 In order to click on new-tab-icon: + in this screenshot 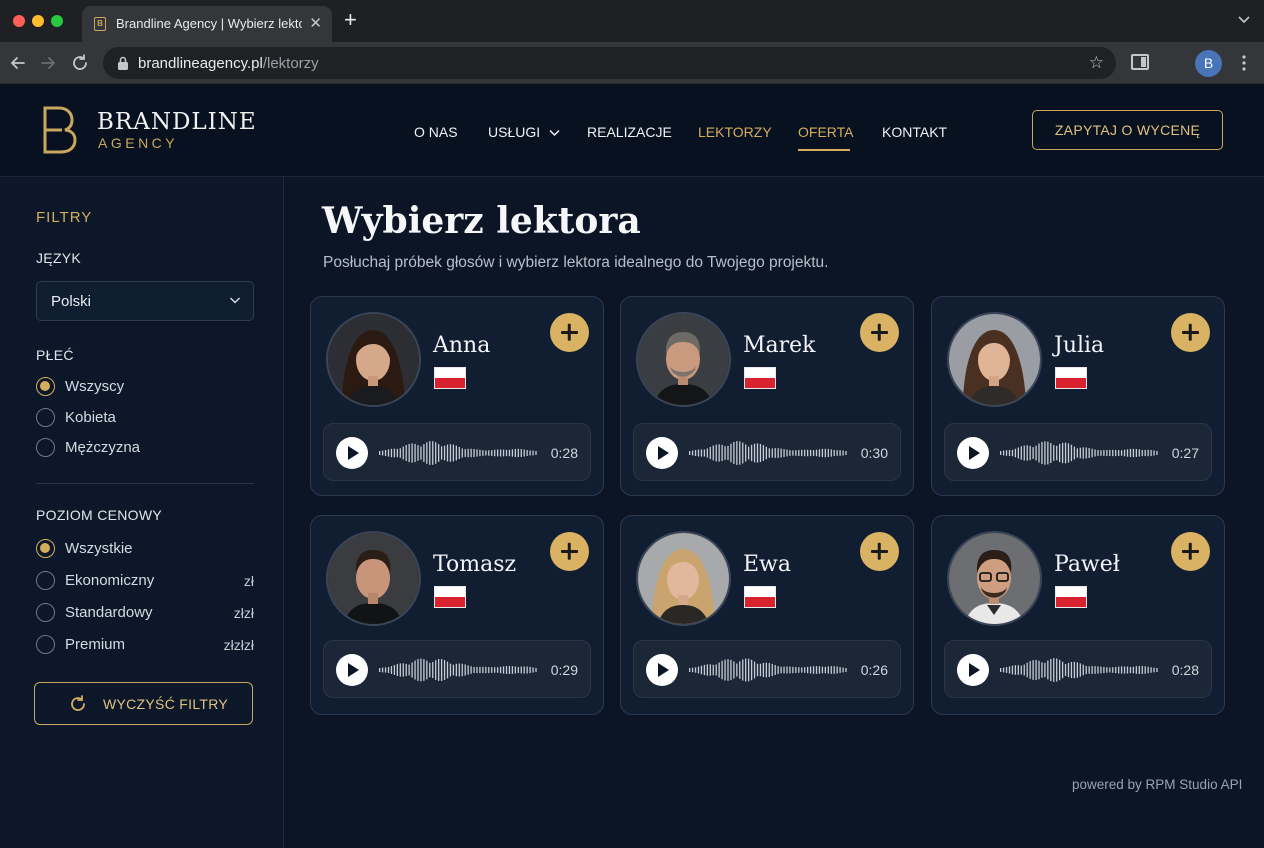, I will do `click(350, 20)`.